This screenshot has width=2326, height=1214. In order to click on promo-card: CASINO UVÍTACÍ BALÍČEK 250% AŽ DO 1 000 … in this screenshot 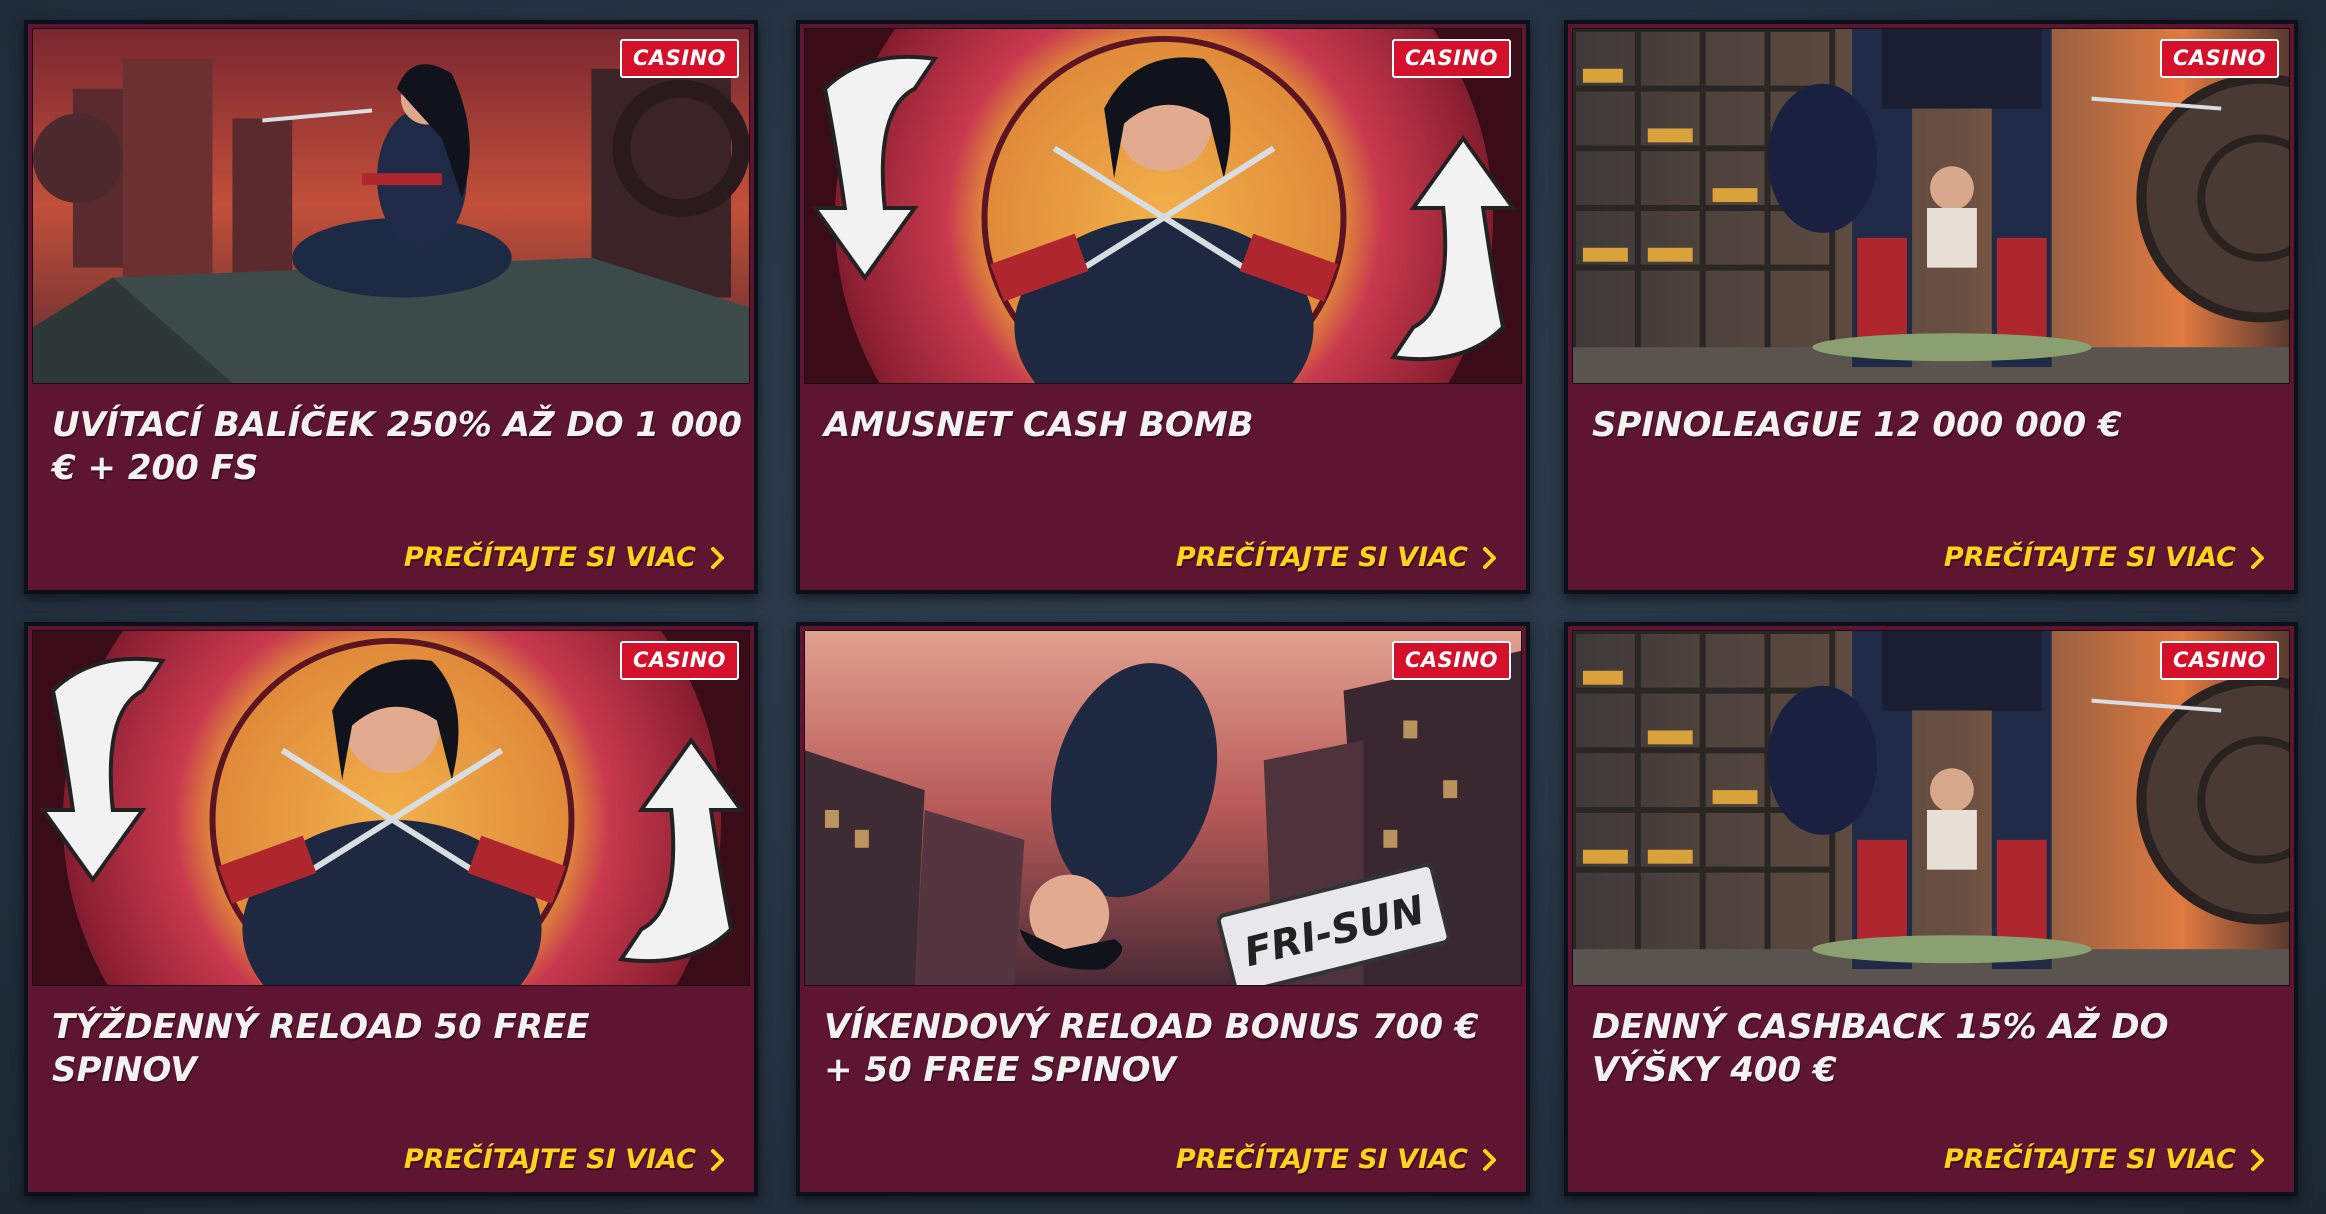, I will do `click(391, 307)`.